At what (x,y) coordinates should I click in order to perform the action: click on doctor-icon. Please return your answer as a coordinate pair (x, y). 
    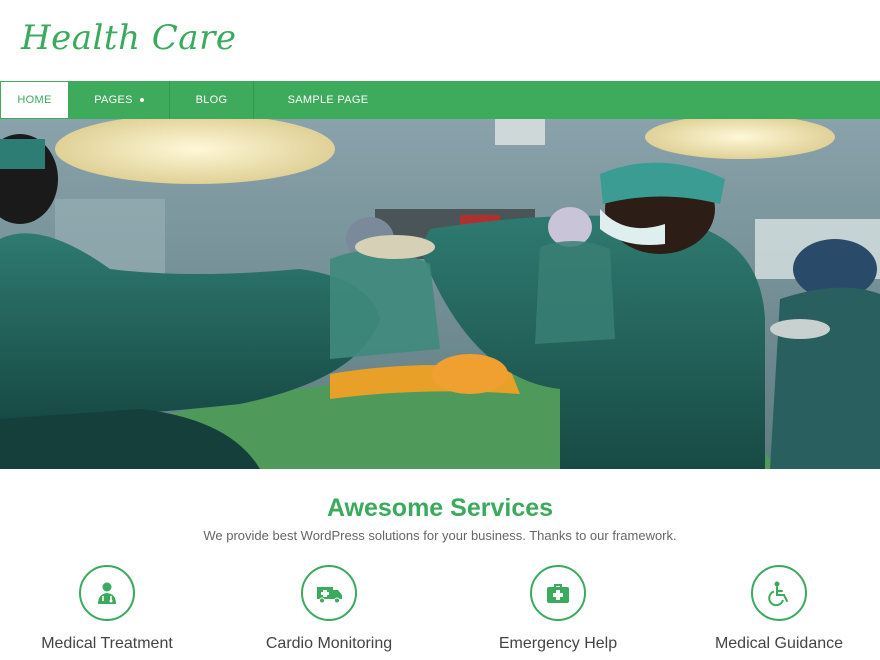
    Looking at the image, I should click on (107, 593).